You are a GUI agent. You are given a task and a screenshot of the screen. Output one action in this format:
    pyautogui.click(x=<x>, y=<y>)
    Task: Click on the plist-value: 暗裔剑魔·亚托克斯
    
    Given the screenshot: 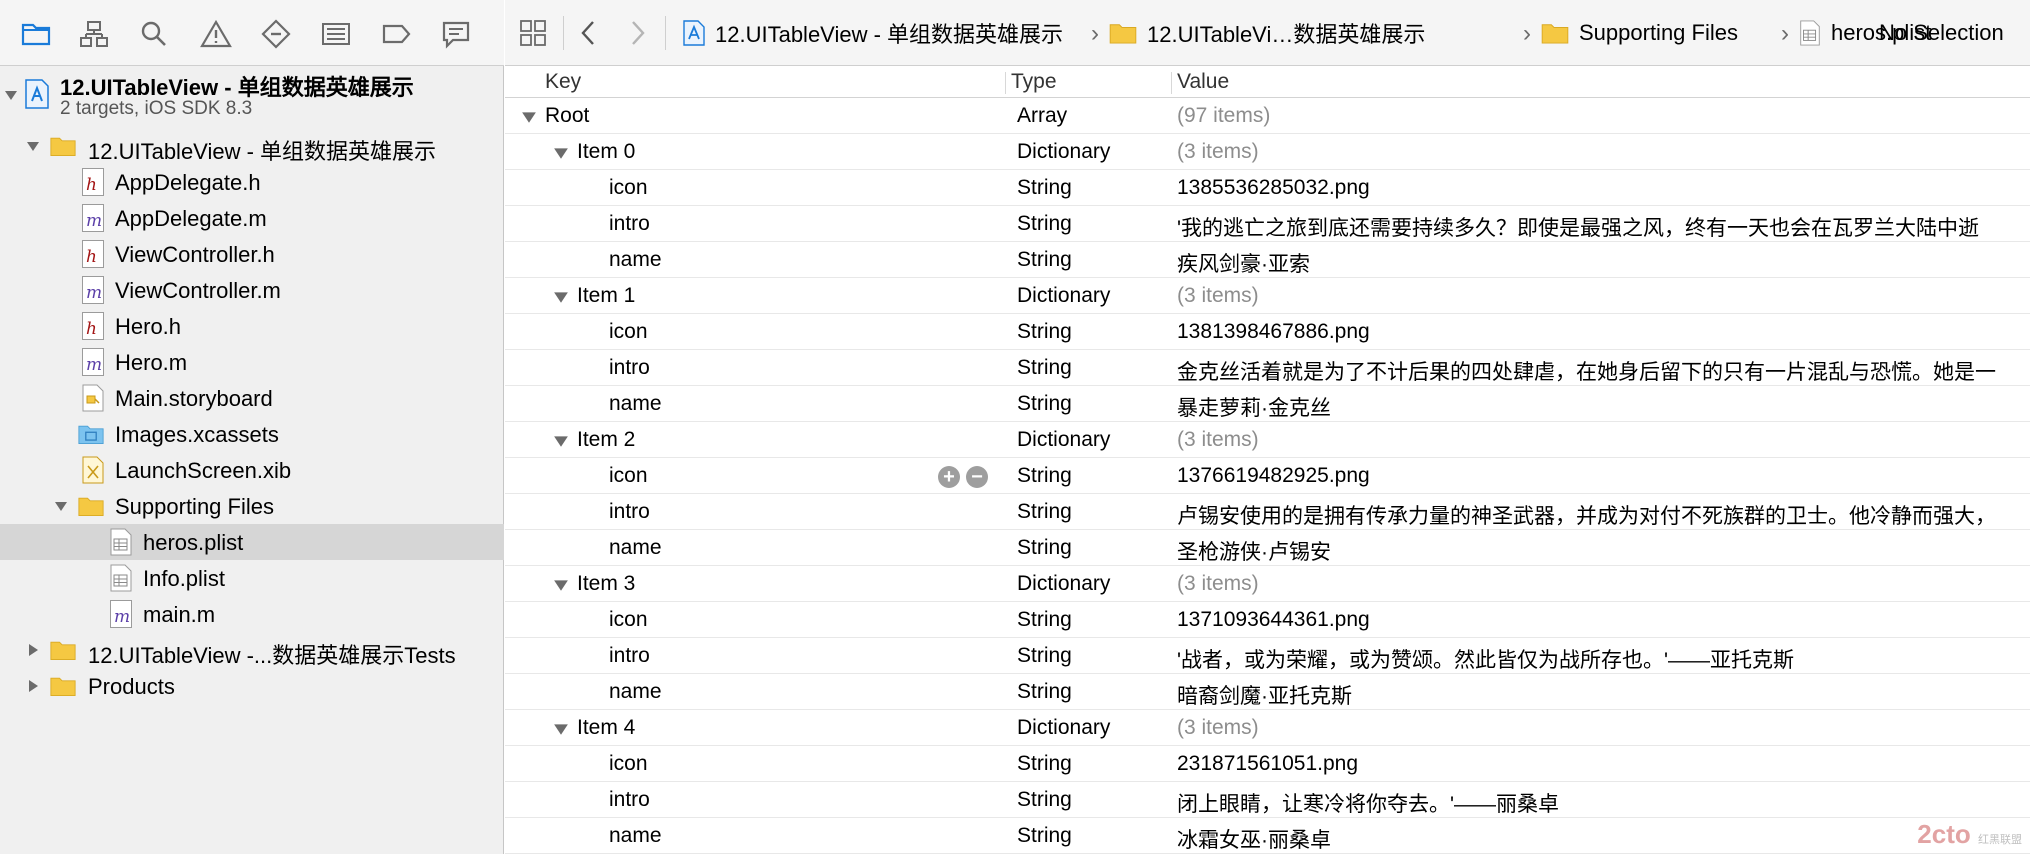 What is the action you would take?
    pyautogui.click(x=1602, y=695)
    